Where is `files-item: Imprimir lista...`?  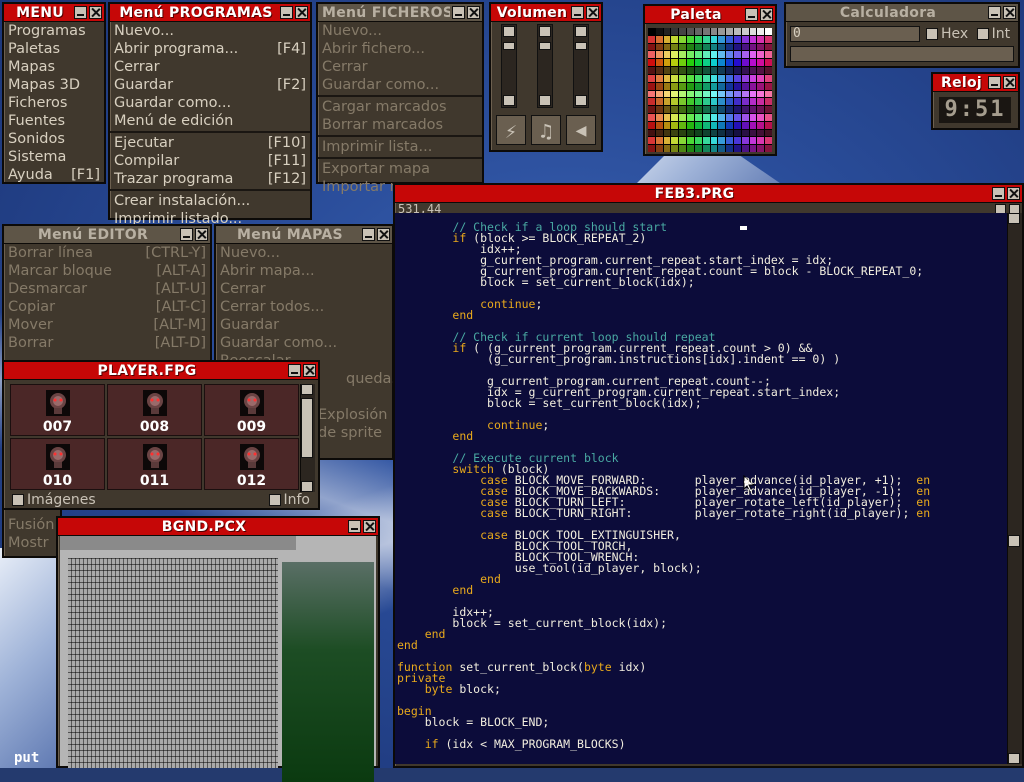
files-item: Imprimir lista... is located at coordinates (400, 147).